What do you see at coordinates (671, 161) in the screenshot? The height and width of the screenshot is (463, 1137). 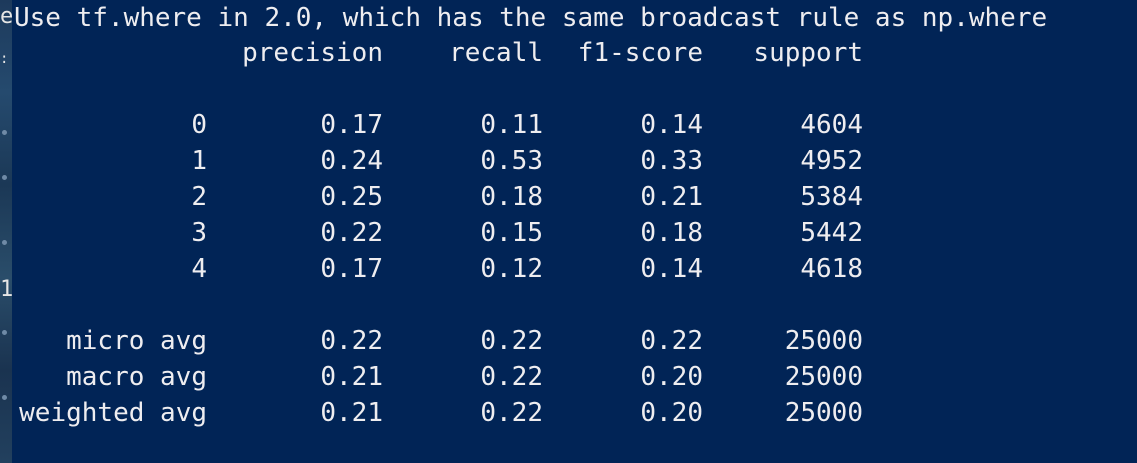 I see `f1-value: 0.33` at bounding box center [671, 161].